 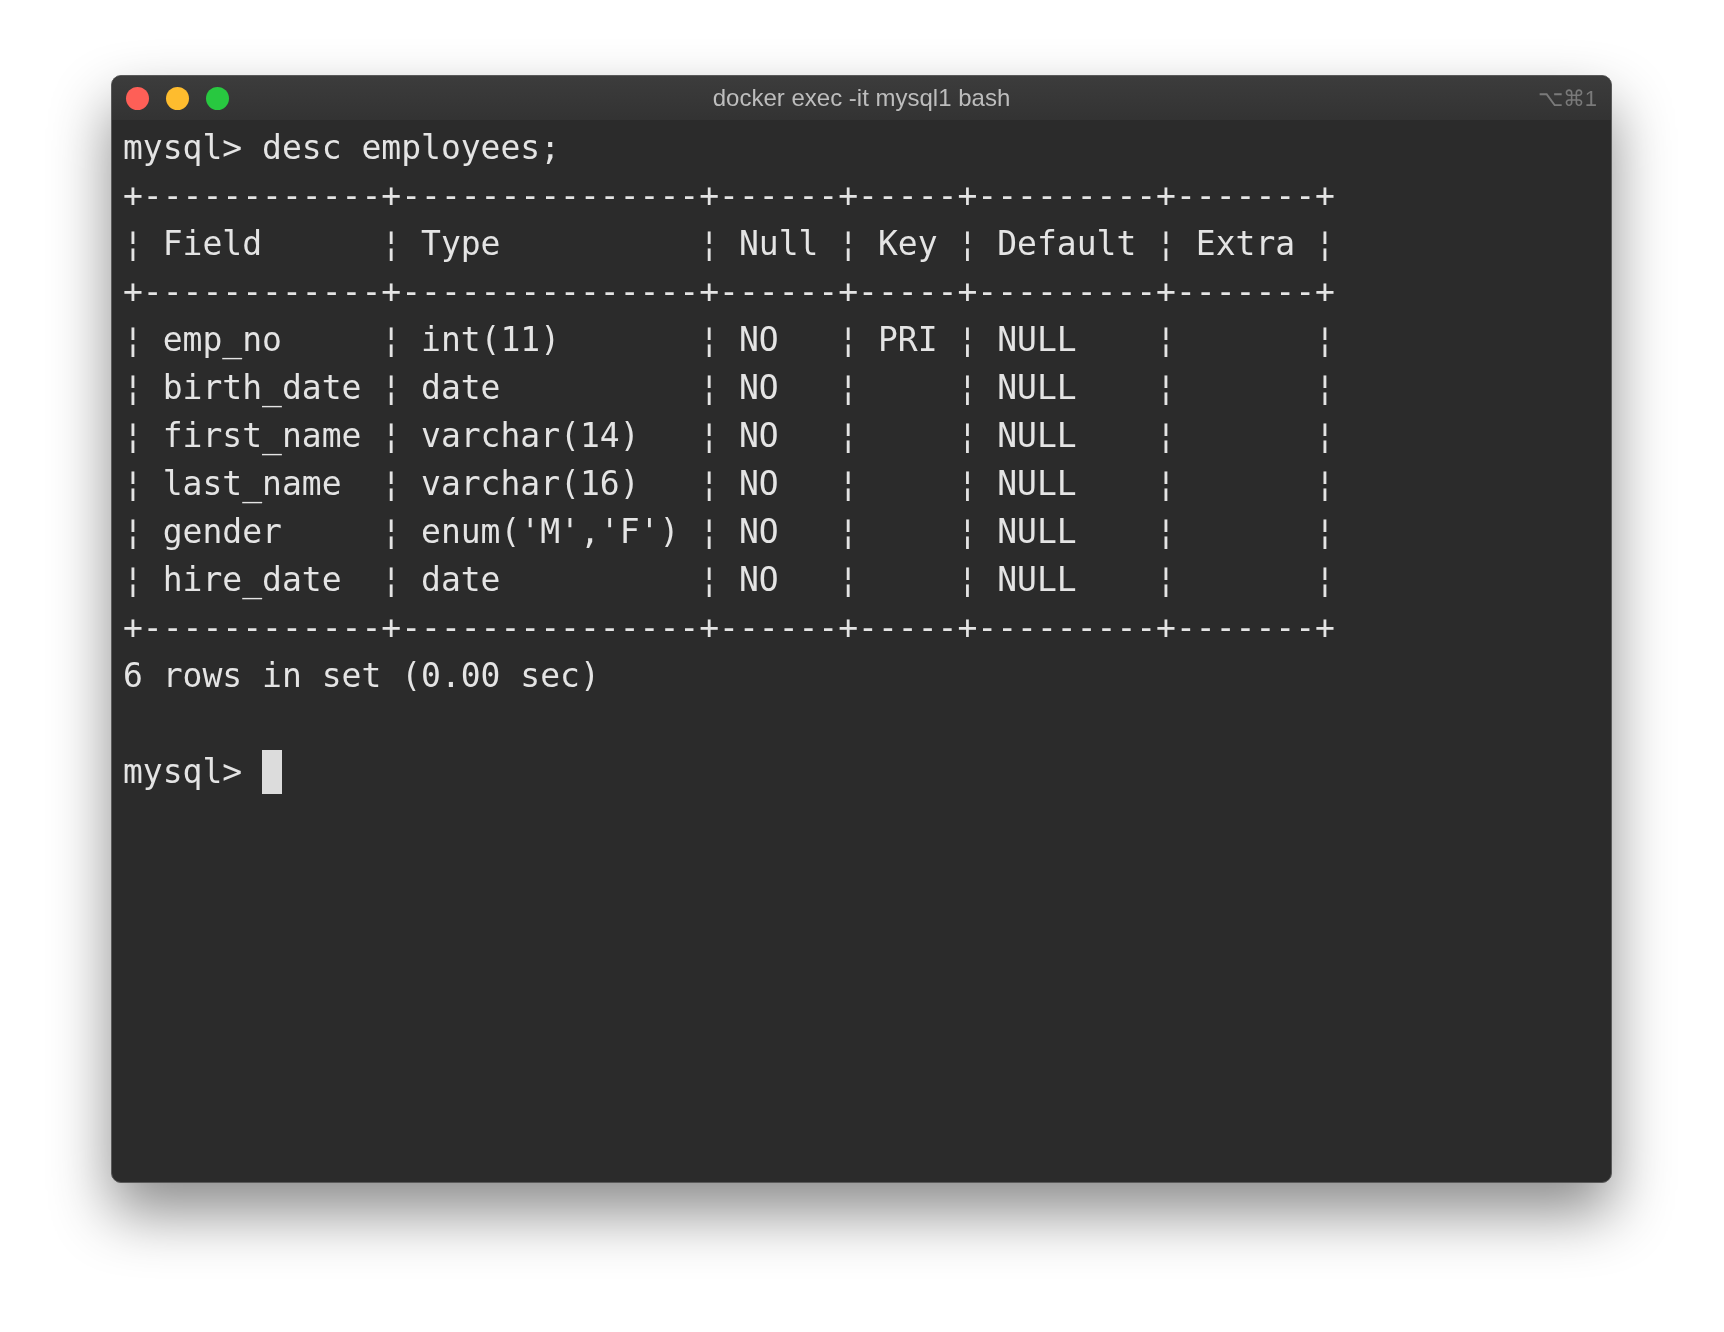 What do you see at coordinates (729, 244) in the screenshot?
I see `terminal-line: ¦ Field ¦ Type ¦ Null ¦ Key ¦ Default ¦ Extra ¦` at bounding box center [729, 244].